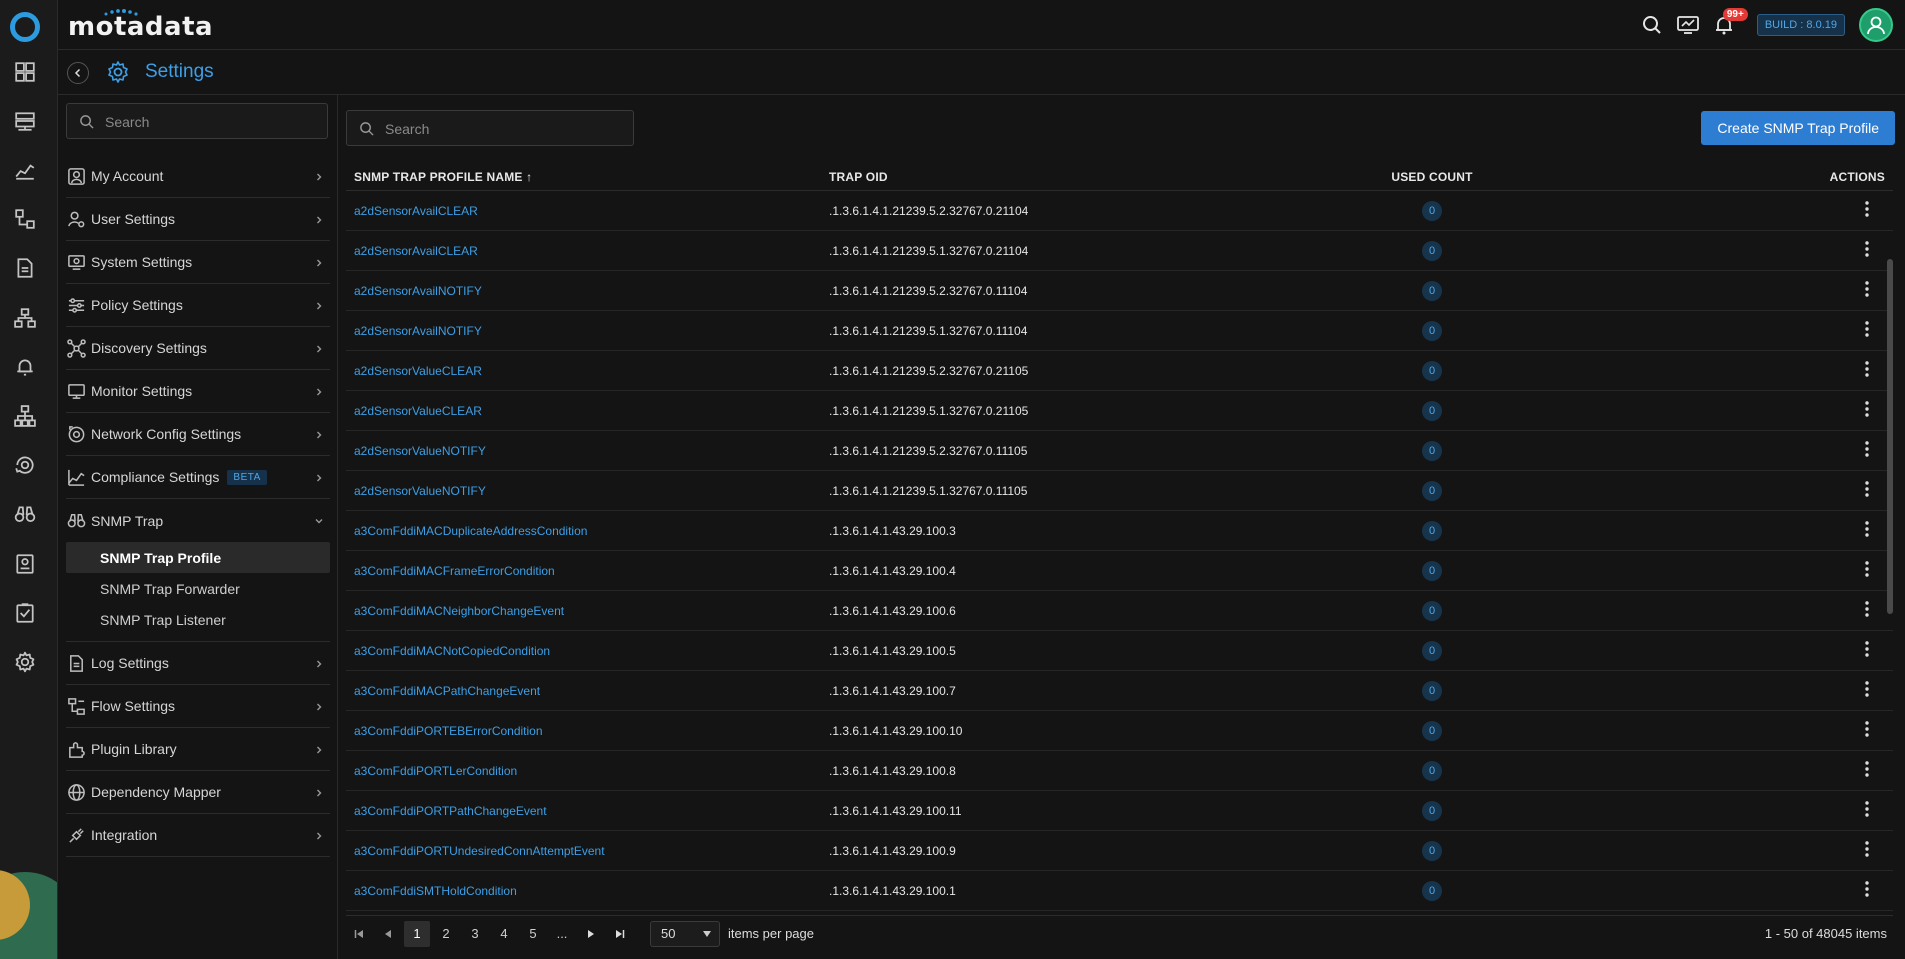  Describe the element at coordinates (198, 176) in the screenshot. I see `nav-item-my-account: My Account` at that location.